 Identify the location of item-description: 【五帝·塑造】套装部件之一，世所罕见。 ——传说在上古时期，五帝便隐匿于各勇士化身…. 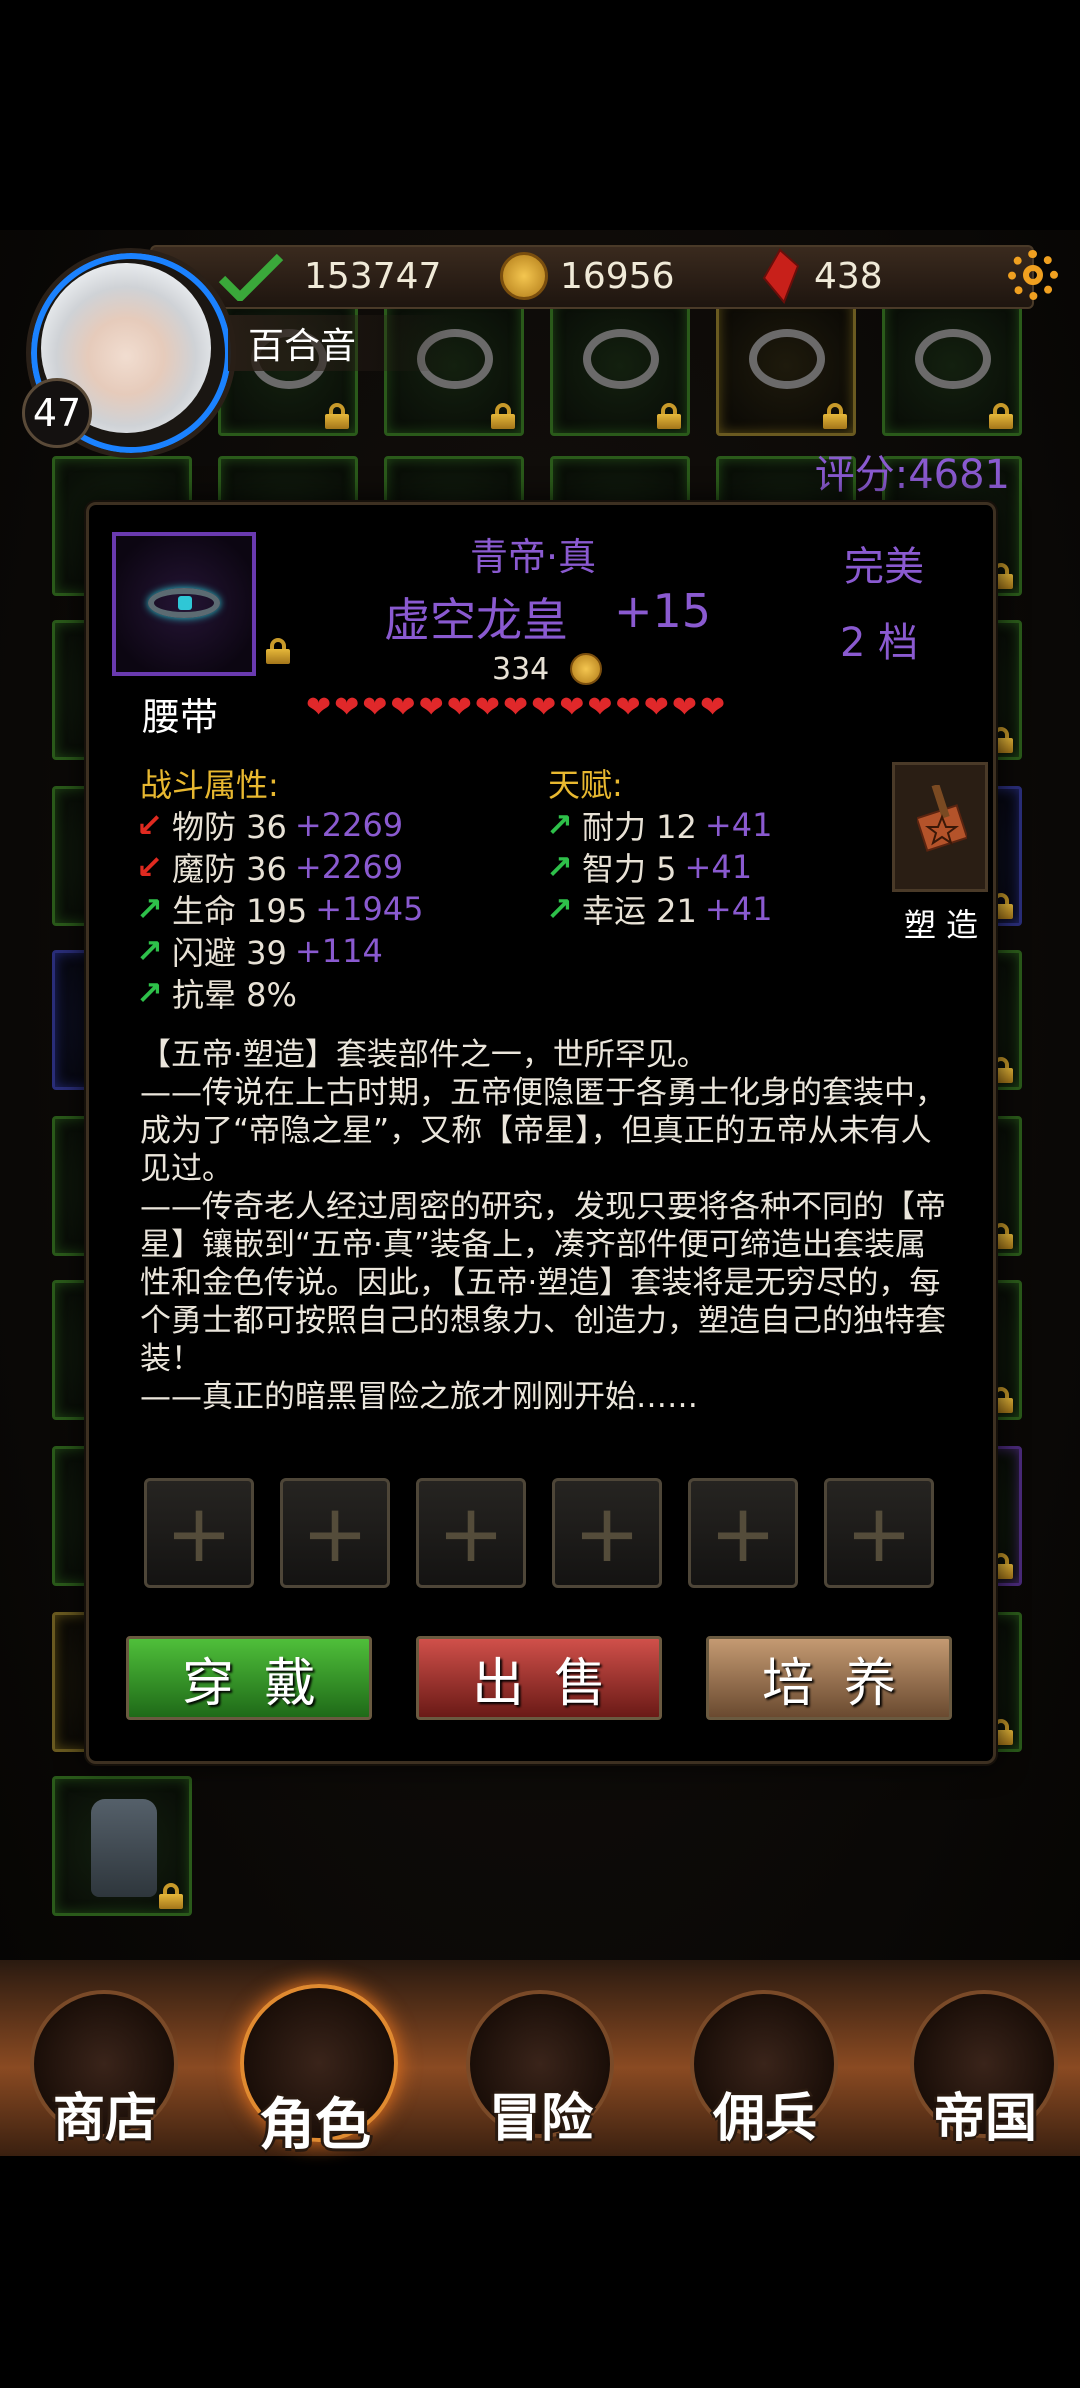
(545, 1226).